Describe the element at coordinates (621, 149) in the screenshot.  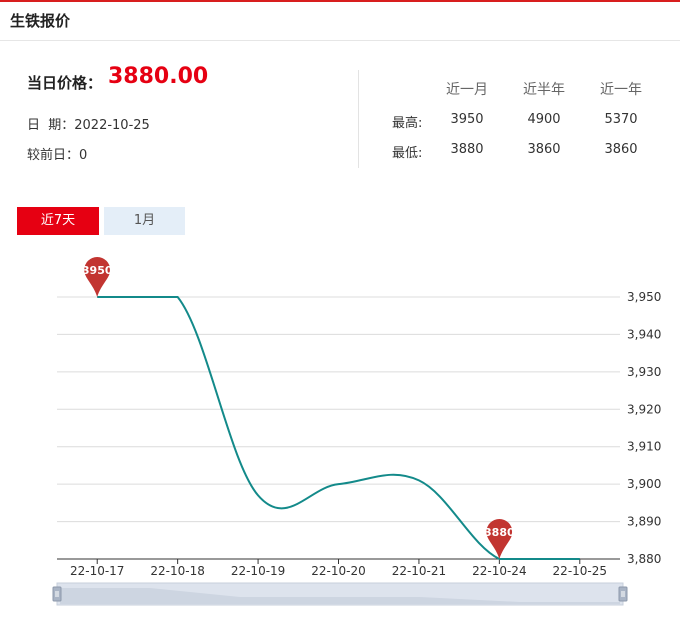
I see `stats-low-year: 3860` at that location.